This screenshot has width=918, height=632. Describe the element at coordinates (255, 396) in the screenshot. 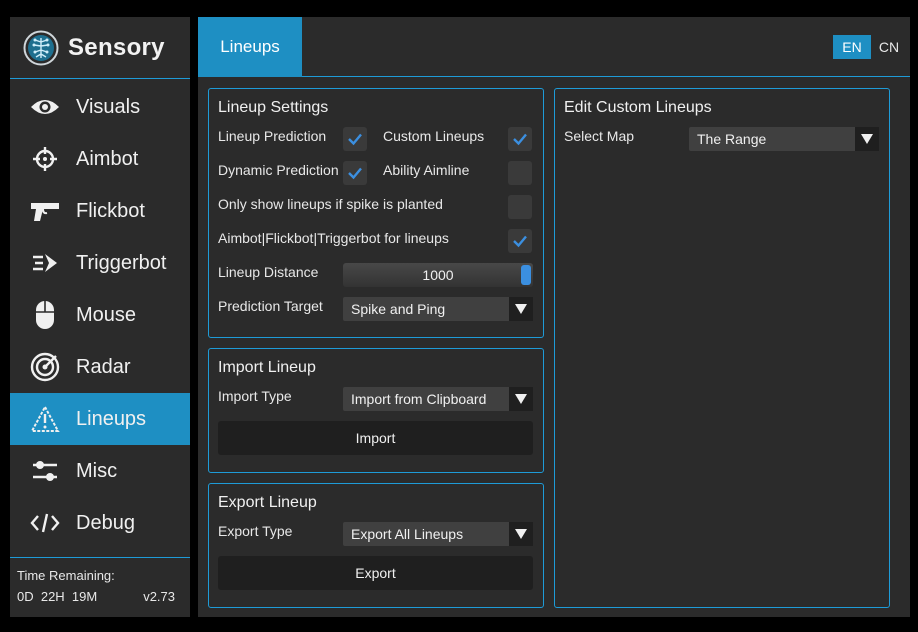

I see `import-type-label: Import Type` at that location.